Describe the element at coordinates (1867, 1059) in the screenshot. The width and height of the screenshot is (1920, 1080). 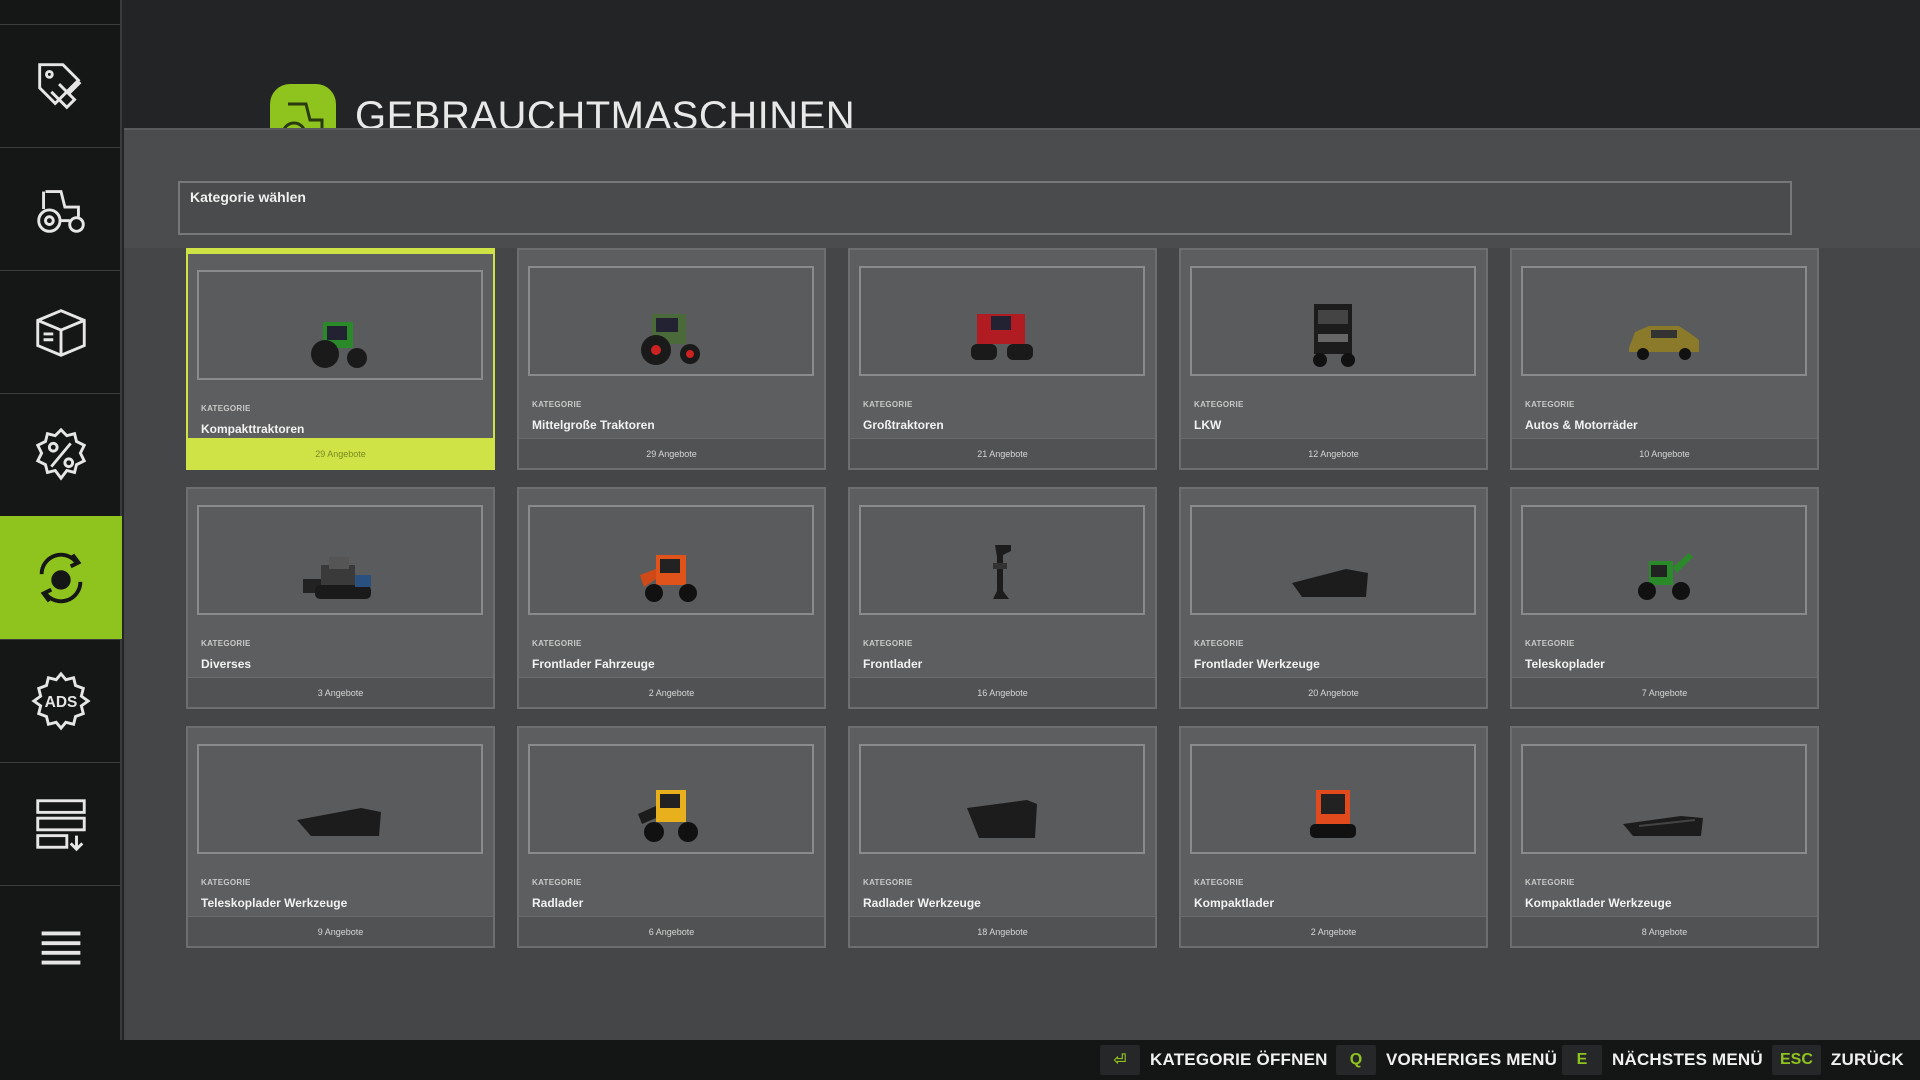
I see `hint-label: ZURÜCK` at that location.